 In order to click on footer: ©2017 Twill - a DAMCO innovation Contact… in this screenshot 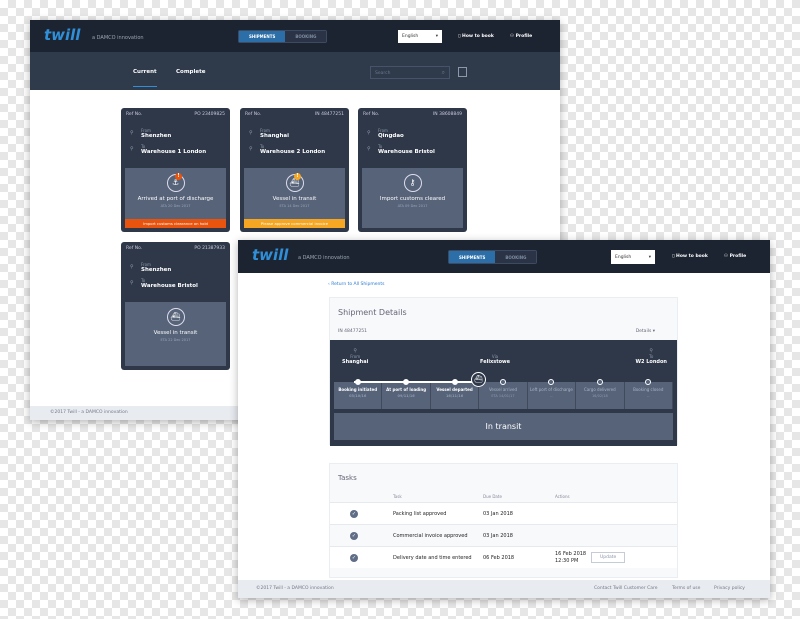, I will do `click(504, 589)`.